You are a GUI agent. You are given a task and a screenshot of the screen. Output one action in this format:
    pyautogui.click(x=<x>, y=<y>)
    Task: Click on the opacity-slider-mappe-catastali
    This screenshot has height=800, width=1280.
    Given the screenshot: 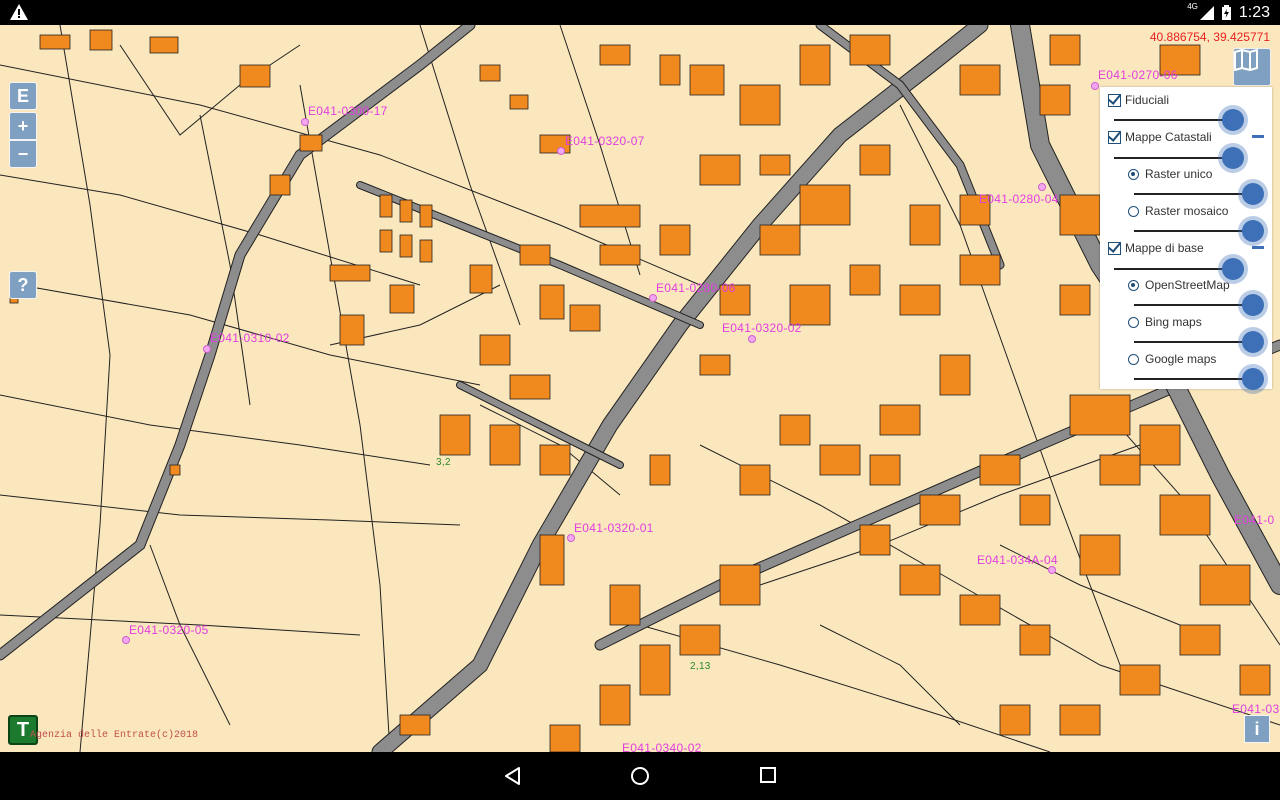 What is the action you would take?
    pyautogui.click(x=1174, y=158)
    